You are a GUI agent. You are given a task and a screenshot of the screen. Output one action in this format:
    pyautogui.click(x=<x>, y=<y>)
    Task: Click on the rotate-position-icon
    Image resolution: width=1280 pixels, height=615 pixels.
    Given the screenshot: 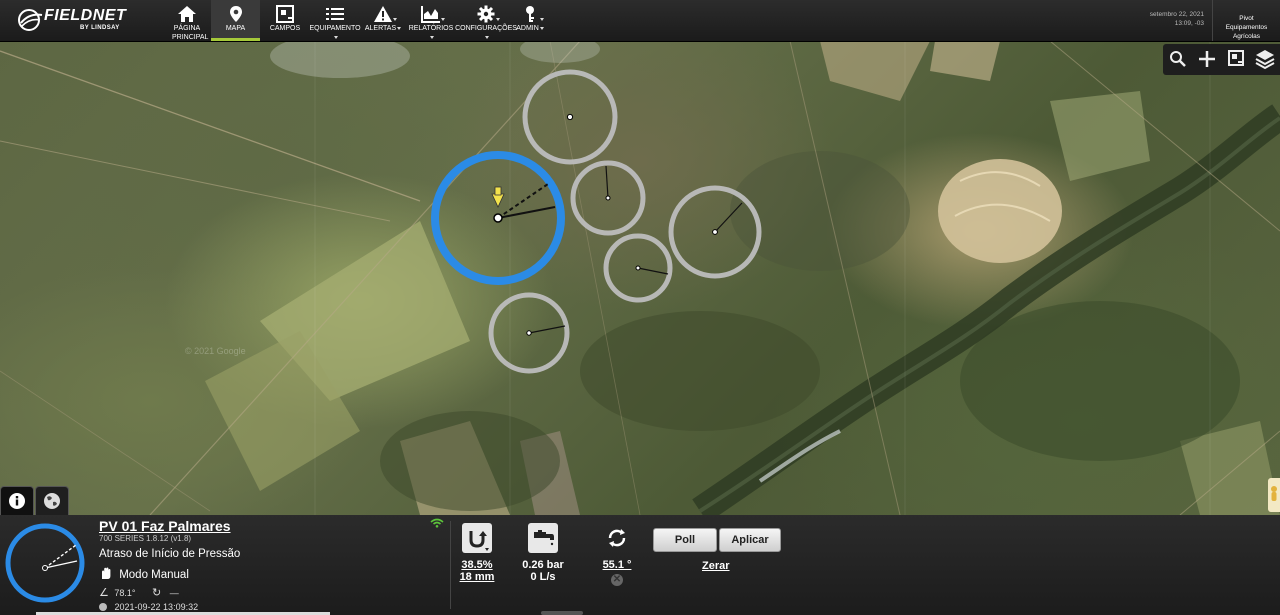 What is the action you would take?
    pyautogui.click(x=617, y=538)
    